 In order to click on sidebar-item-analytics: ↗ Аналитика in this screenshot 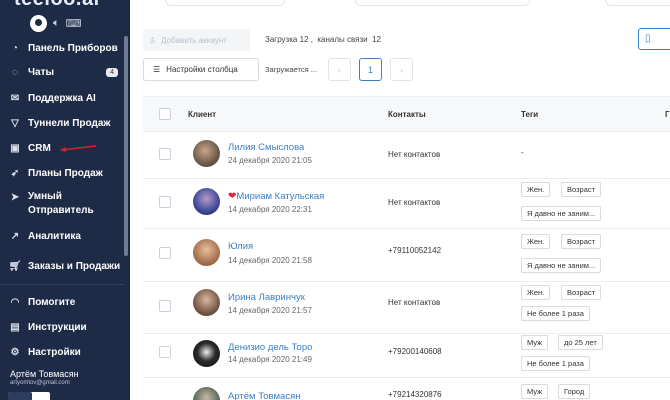, I will do `click(62, 236)`.